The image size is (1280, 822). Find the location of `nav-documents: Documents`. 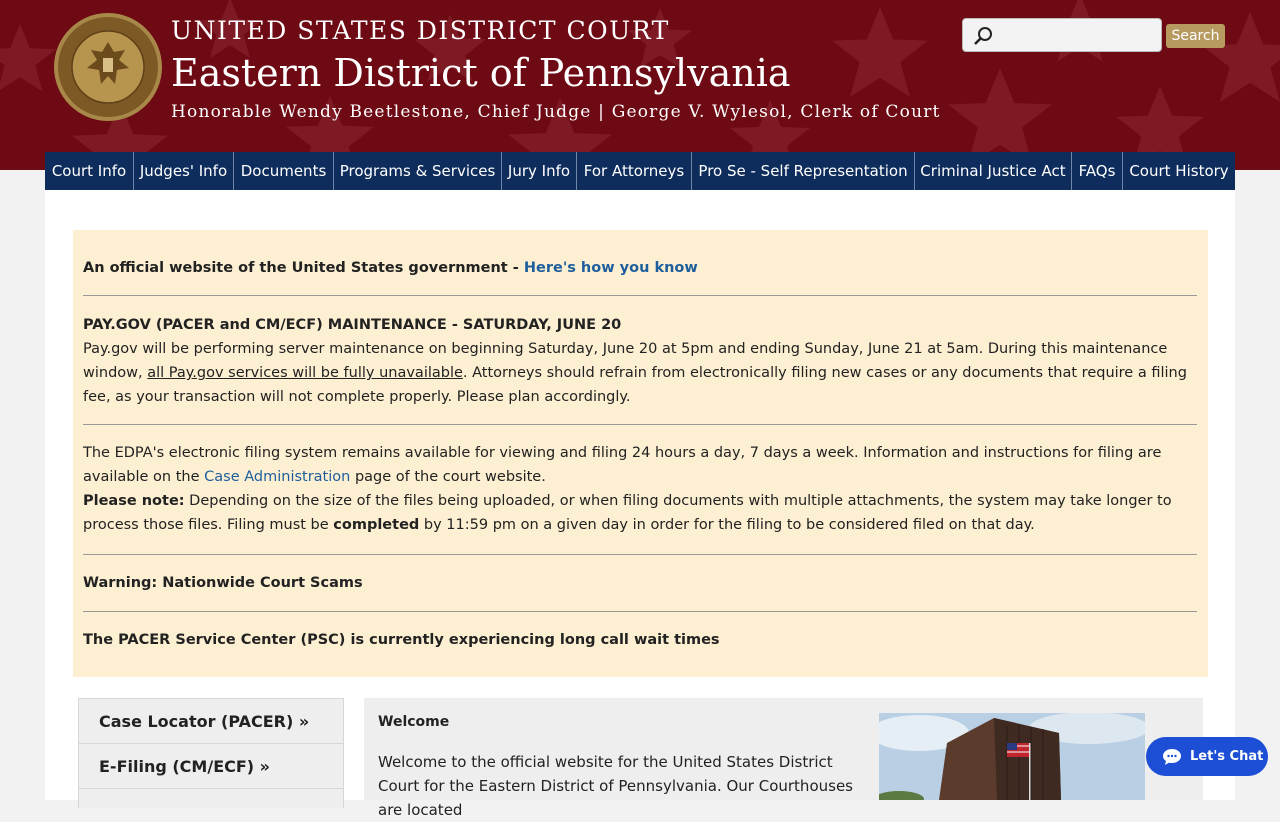

nav-documents: Documents is located at coordinates (284, 171).